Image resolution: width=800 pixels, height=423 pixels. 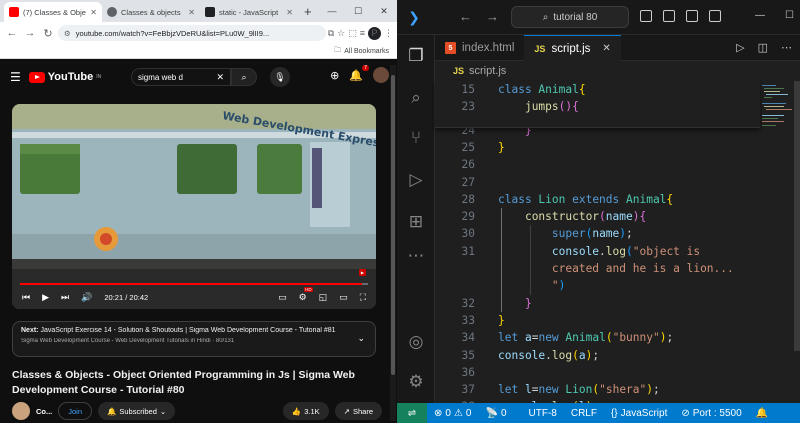 What do you see at coordinates (617, 285) in the screenshot?
I see `code-line: ")` at bounding box center [617, 285].